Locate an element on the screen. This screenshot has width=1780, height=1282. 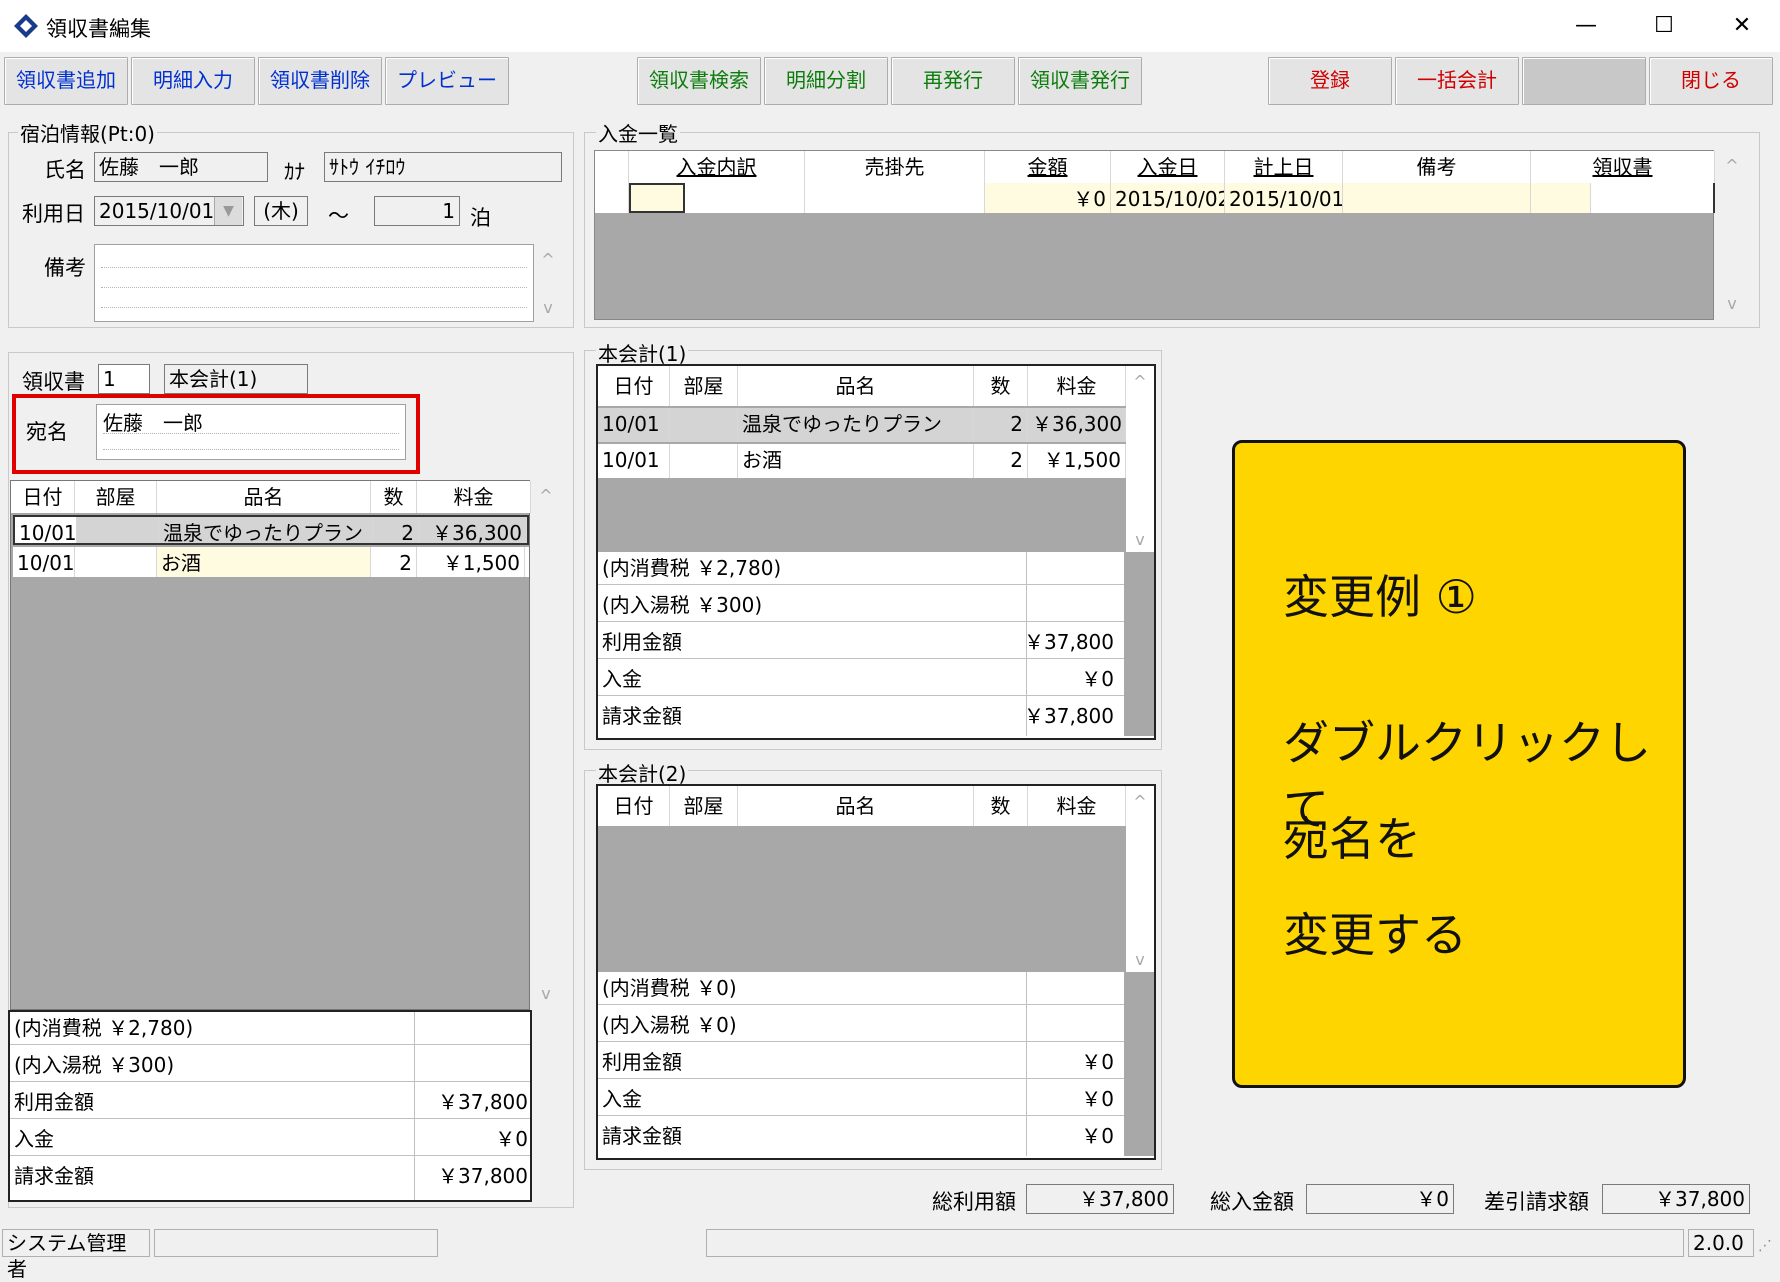
note-line-1: 変更例 ① is located at coordinates (1380, 597).